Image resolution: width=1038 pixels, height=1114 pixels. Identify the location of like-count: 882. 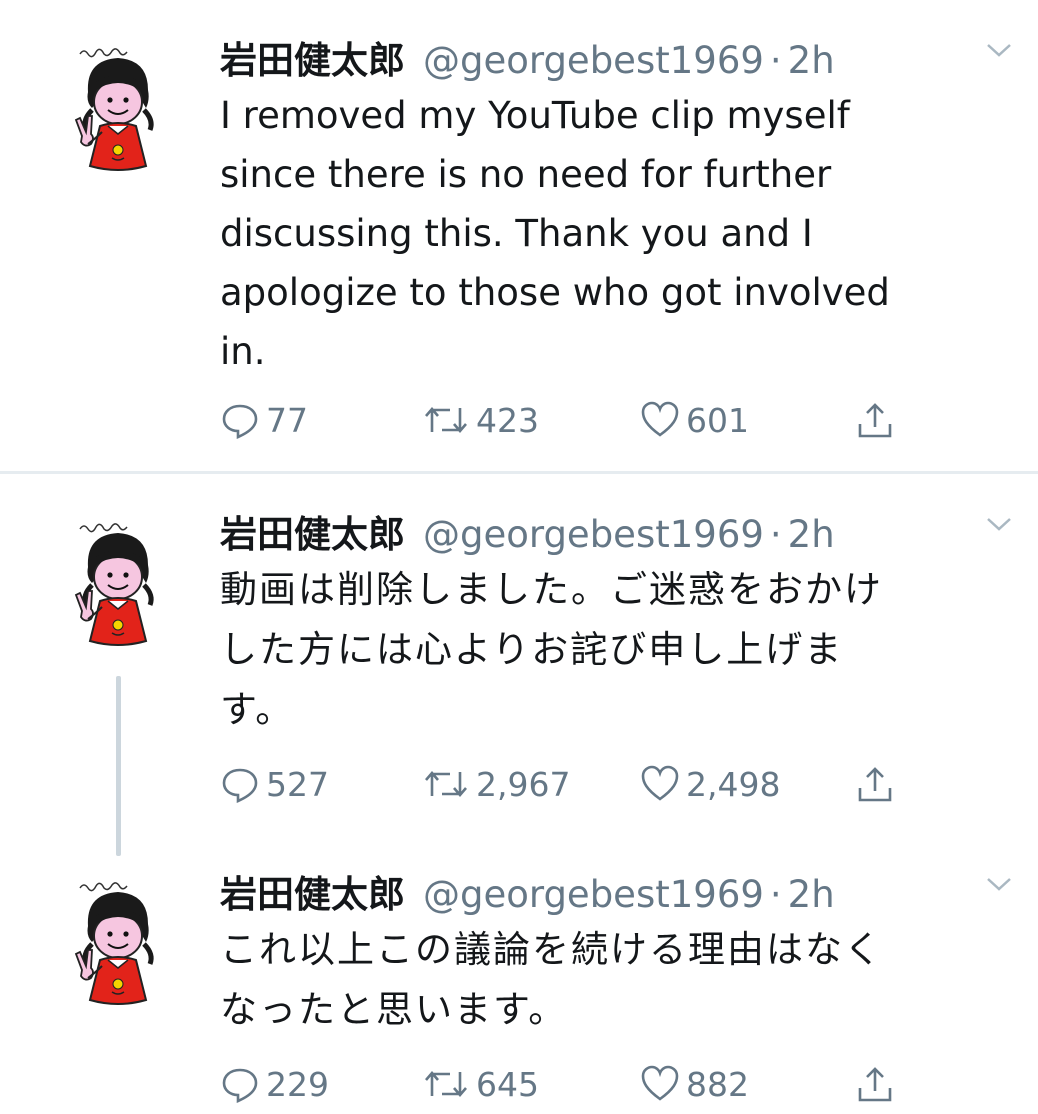
(717, 1084).